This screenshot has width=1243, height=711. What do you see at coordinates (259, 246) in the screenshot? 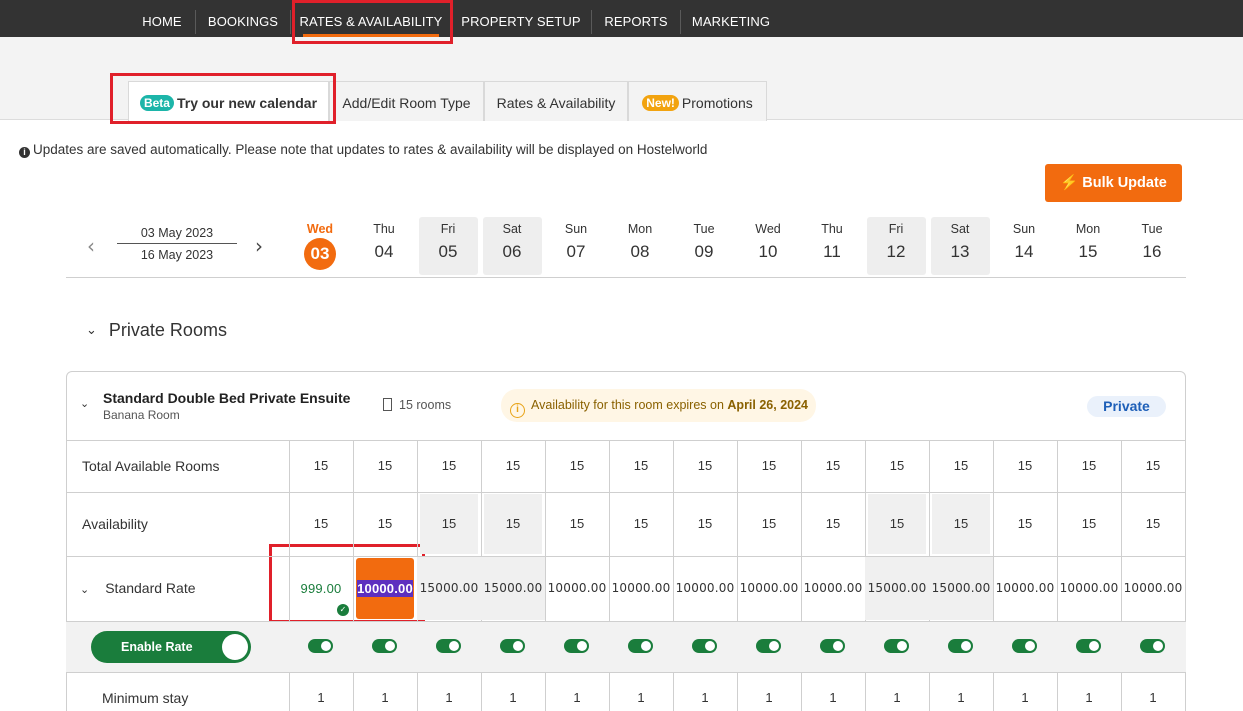
I see `chevron-right-icon: ›` at bounding box center [259, 246].